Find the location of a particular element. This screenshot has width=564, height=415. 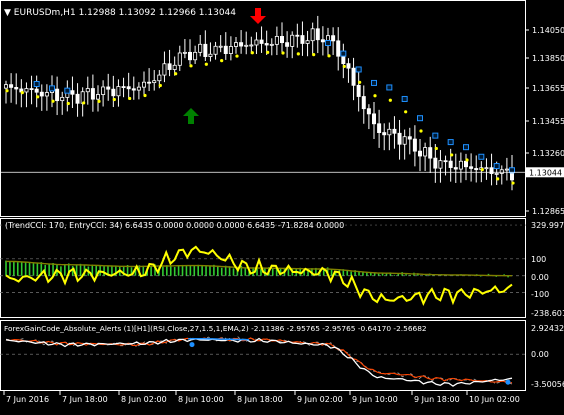

cci-tick-label: 100 is located at coordinates (538, 259).